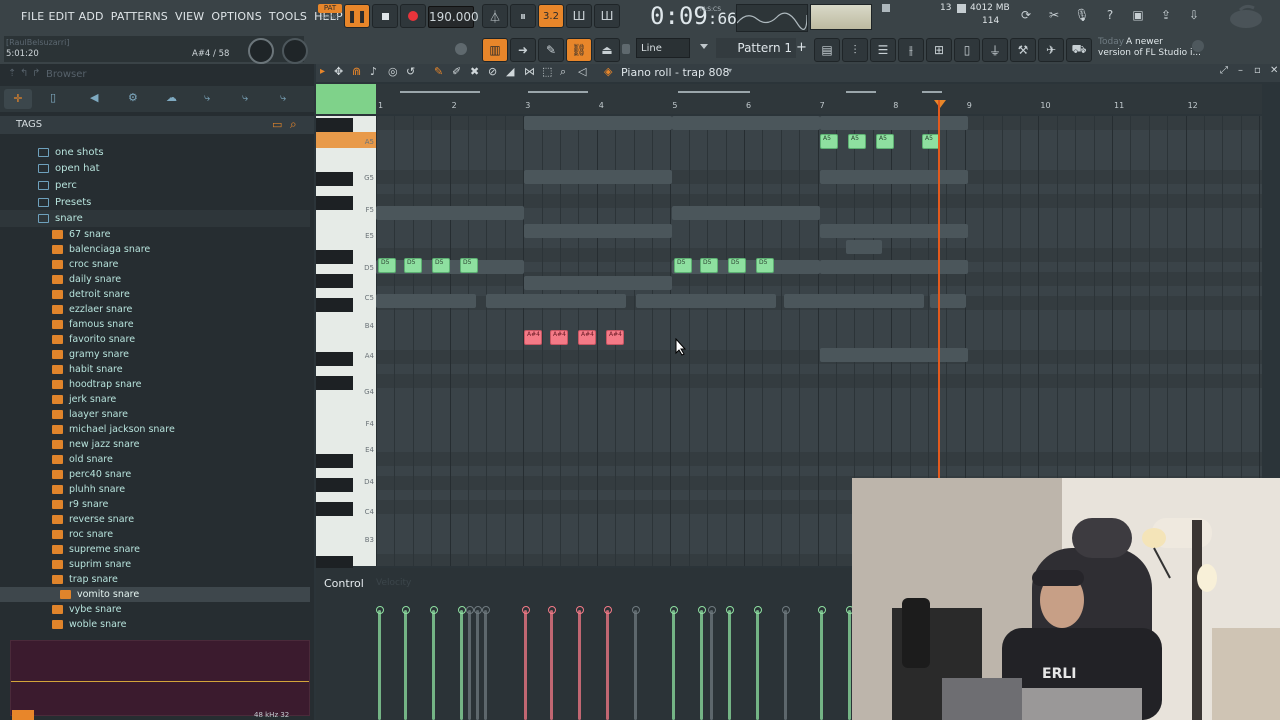  I want to click on minimize-icon: –, so click(1240, 70).